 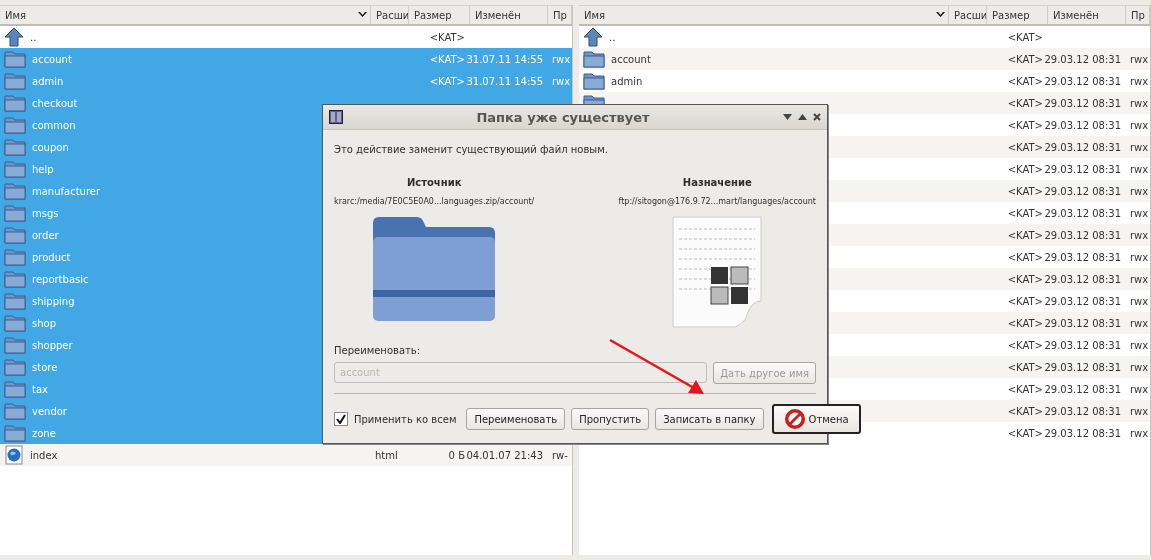 What do you see at coordinates (405, 419) in the screenshot?
I see `checkbox-label: Применить ко всем` at bounding box center [405, 419].